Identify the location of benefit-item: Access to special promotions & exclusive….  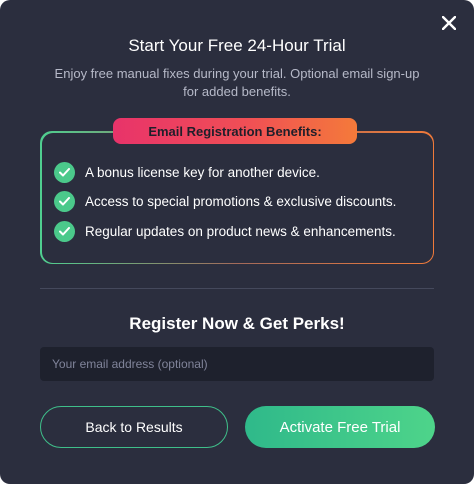
(225, 201).